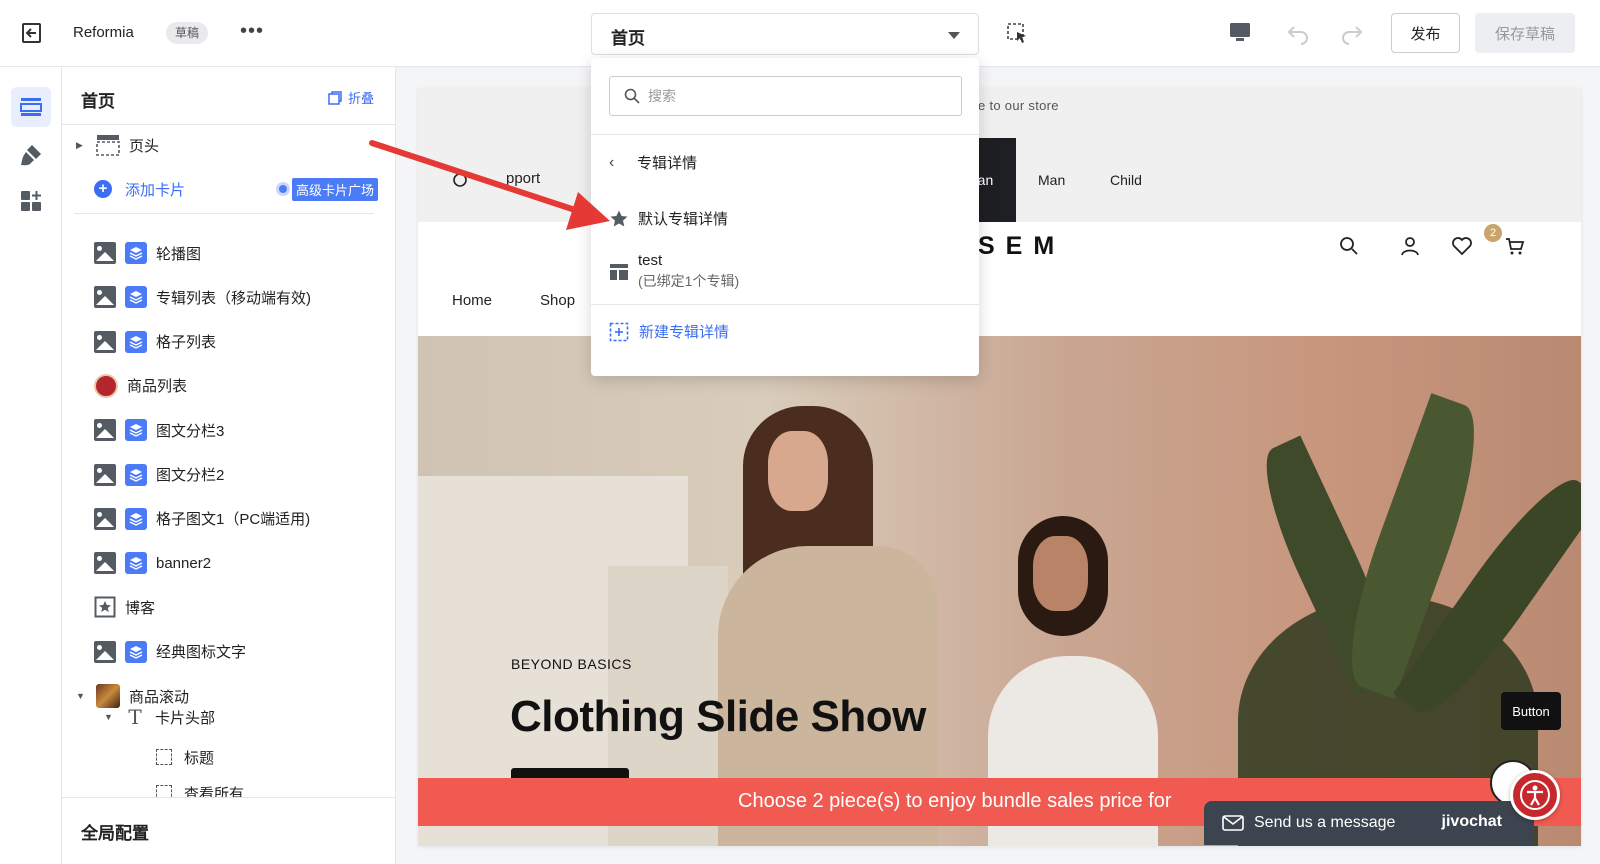  Describe the element at coordinates (557, 300) in the screenshot. I see `nav-shop: Shop` at that location.